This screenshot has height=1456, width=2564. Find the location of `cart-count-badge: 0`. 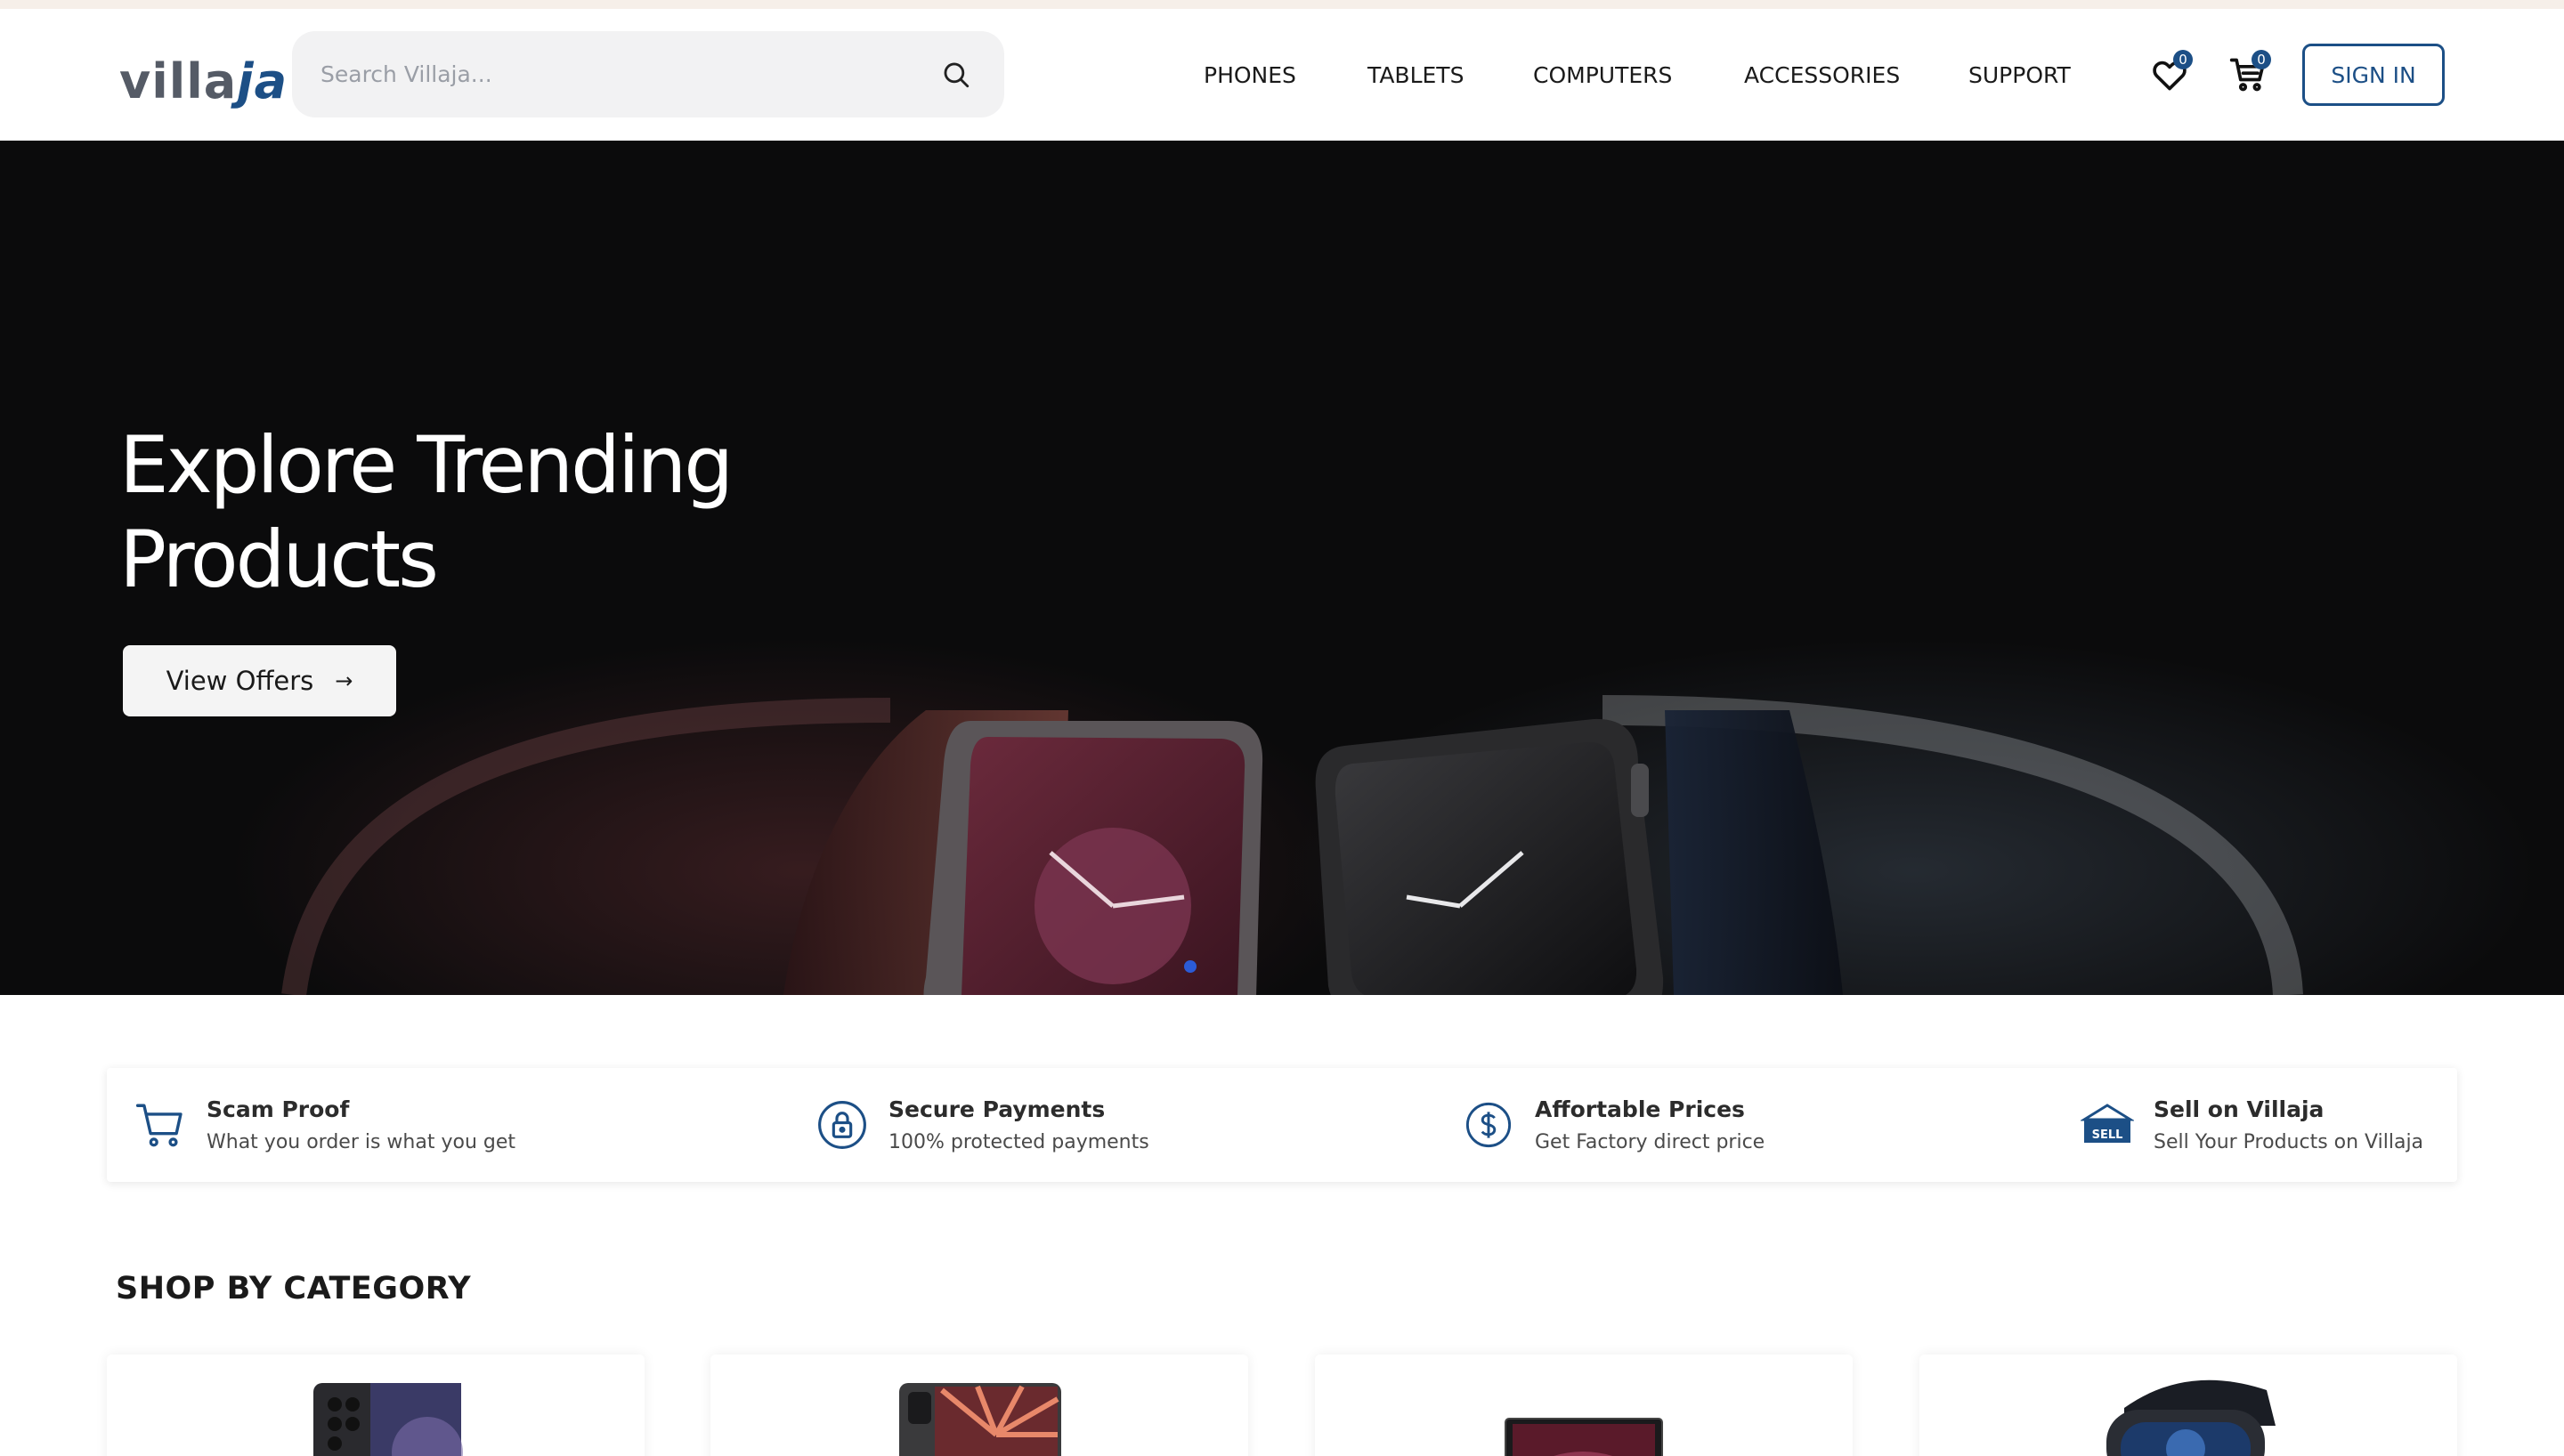

cart-count-badge: 0 is located at coordinates (2261, 59).